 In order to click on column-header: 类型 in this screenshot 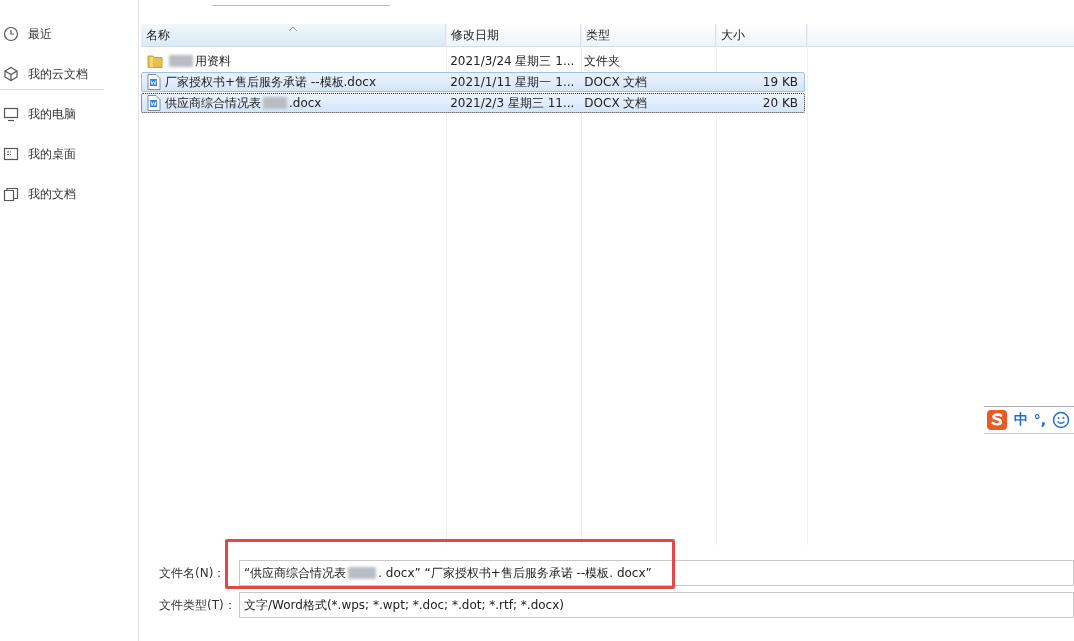, I will do `click(648, 35)`.